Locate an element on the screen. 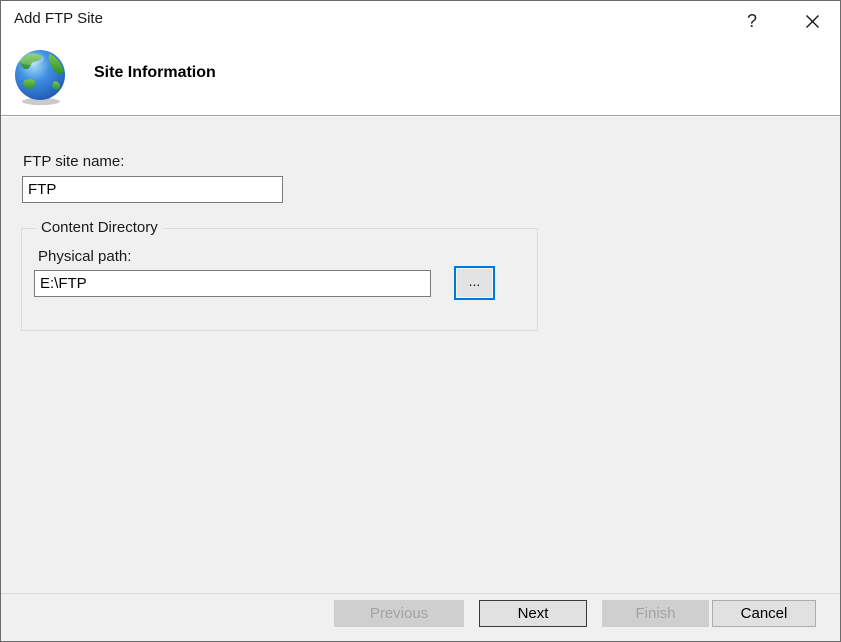  close-button is located at coordinates (812, 21).